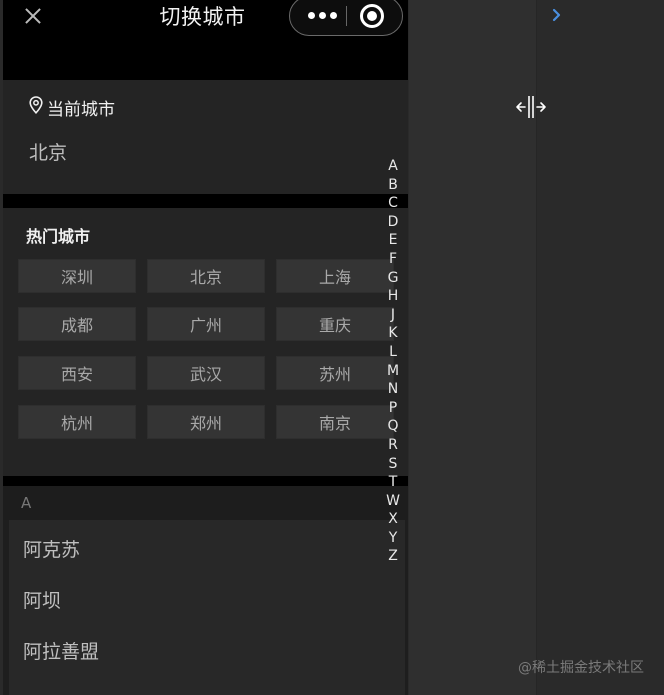 This screenshot has width=664, height=695. What do you see at coordinates (393, 166) in the screenshot?
I see `index-letter: A` at bounding box center [393, 166].